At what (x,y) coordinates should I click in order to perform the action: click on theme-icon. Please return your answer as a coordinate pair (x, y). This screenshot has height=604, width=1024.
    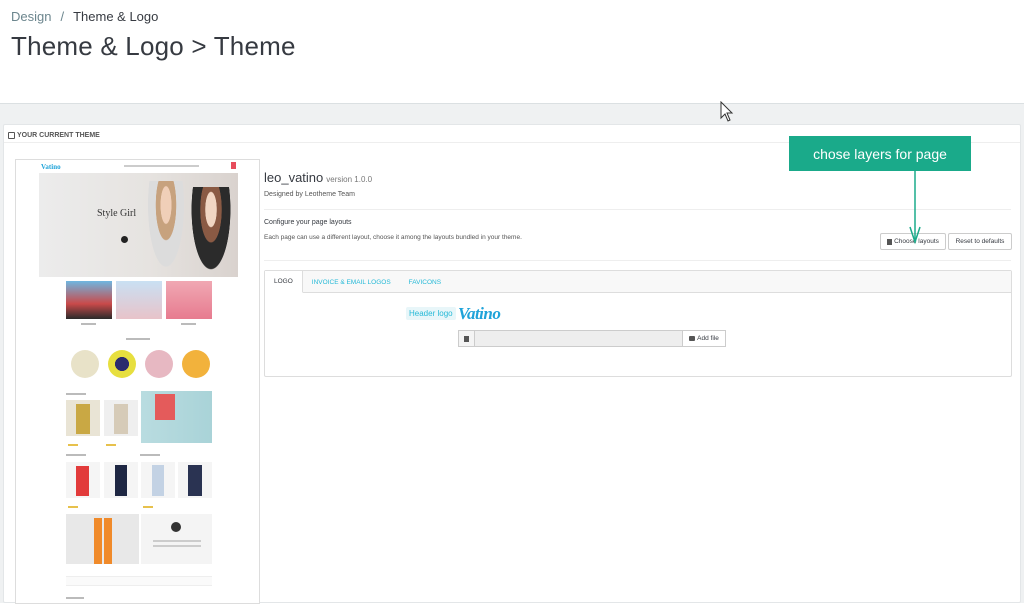
    Looking at the image, I should click on (11, 135).